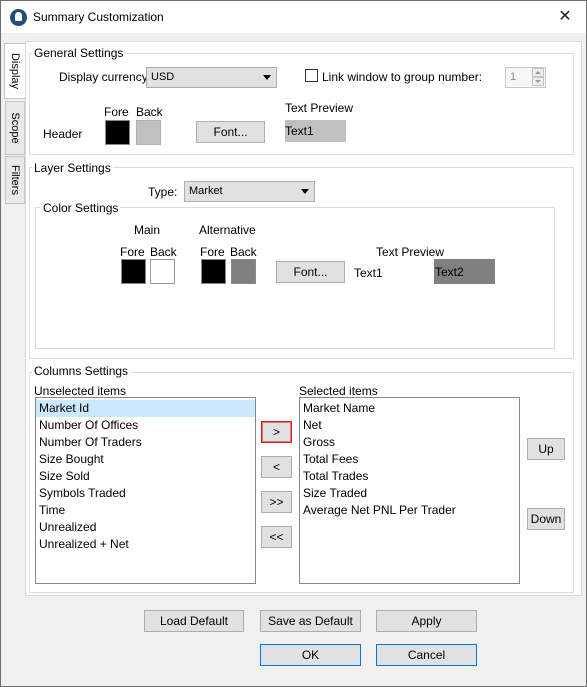 This screenshot has width=587, height=687. I want to click on group-number-spinner: 1, so click(525, 77).